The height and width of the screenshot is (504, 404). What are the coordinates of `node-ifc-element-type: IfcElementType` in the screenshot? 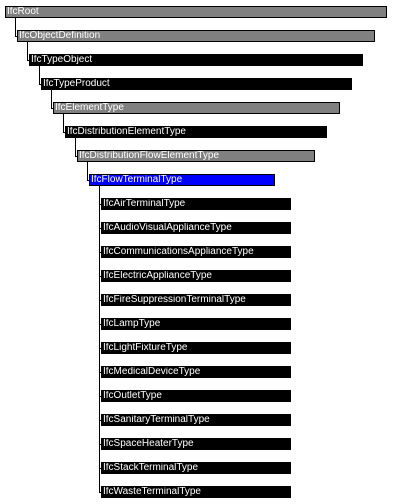 It's located at (196, 108).